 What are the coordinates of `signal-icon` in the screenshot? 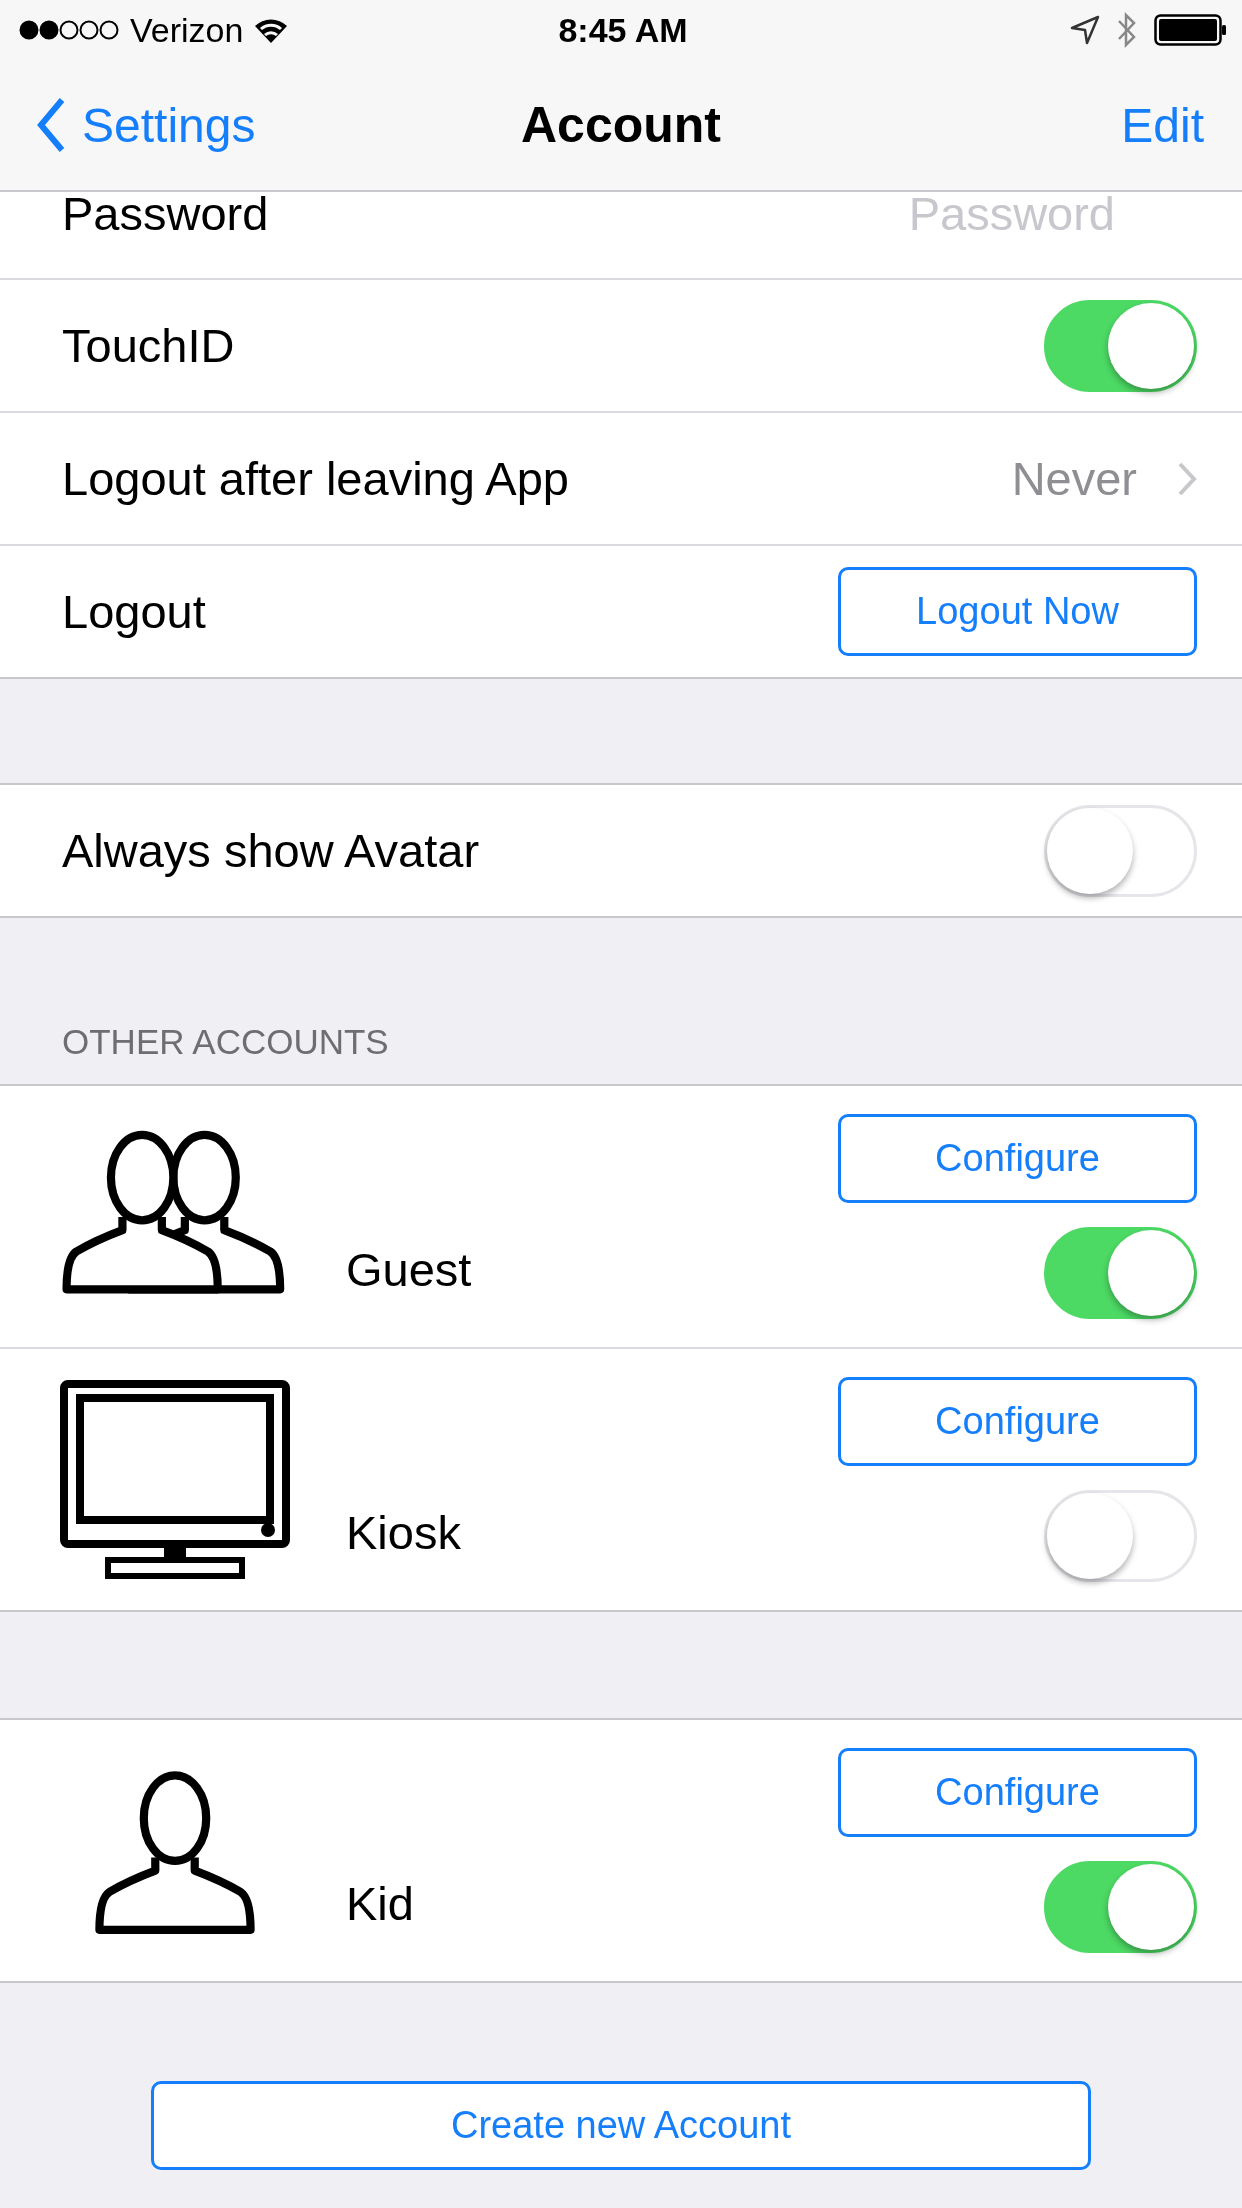 It's located at (69, 30).